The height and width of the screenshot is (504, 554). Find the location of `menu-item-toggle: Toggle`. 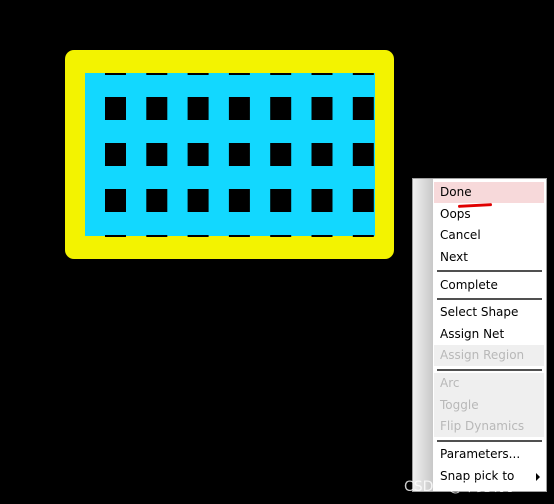

menu-item-toggle: Toggle is located at coordinates (459, 405).